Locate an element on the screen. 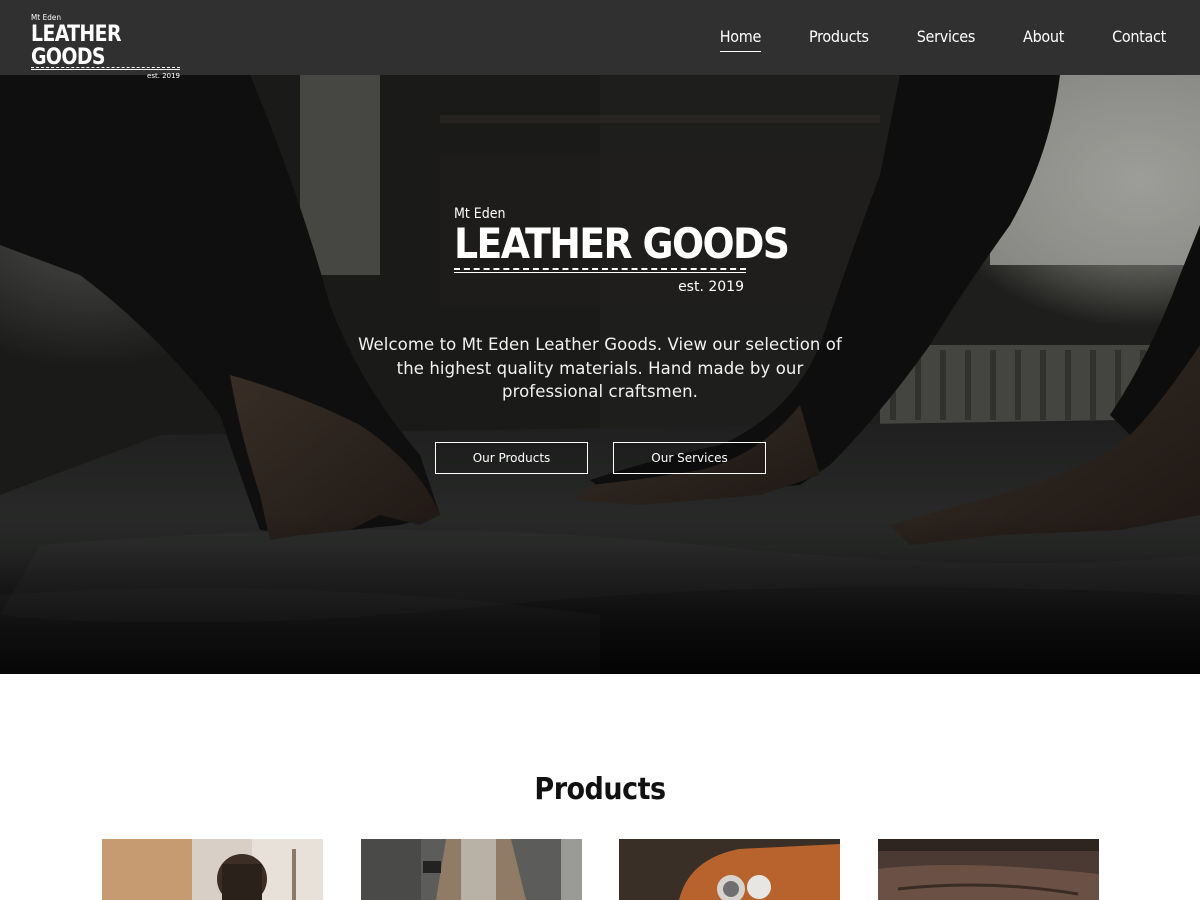 The width and height of the screenshot is (1200, 900). hero-logo: Mt Eden LEATHER GOODS est. 2019 is located at coordinates (622, 250).